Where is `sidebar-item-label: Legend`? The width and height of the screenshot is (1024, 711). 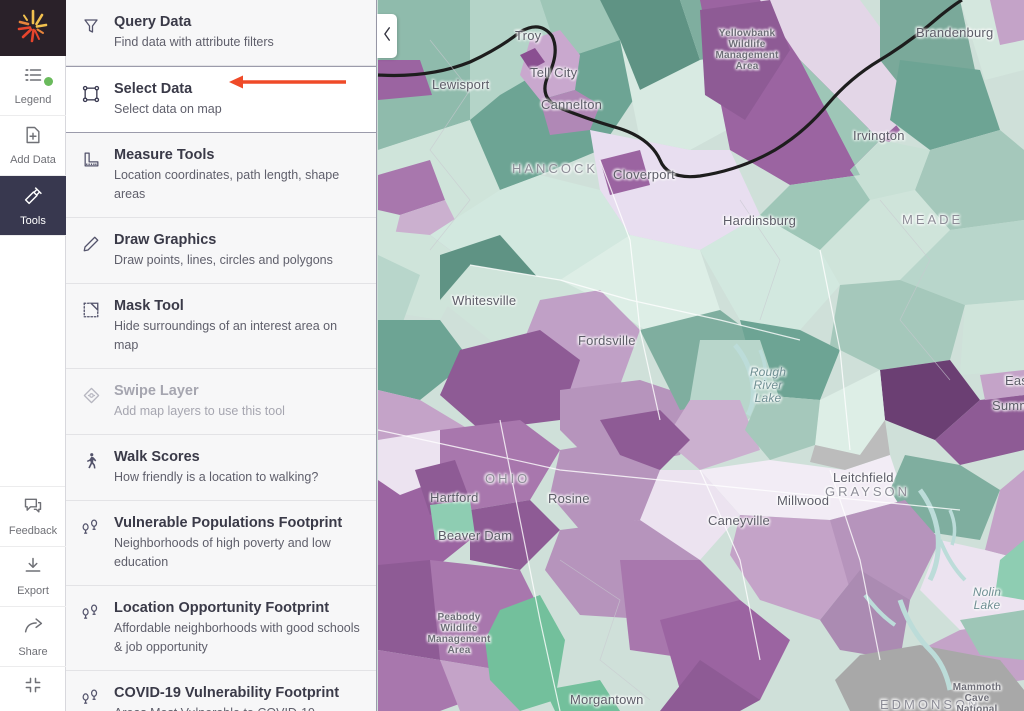 sidebar-item-label: Legend is located at coordinates (33, 100).